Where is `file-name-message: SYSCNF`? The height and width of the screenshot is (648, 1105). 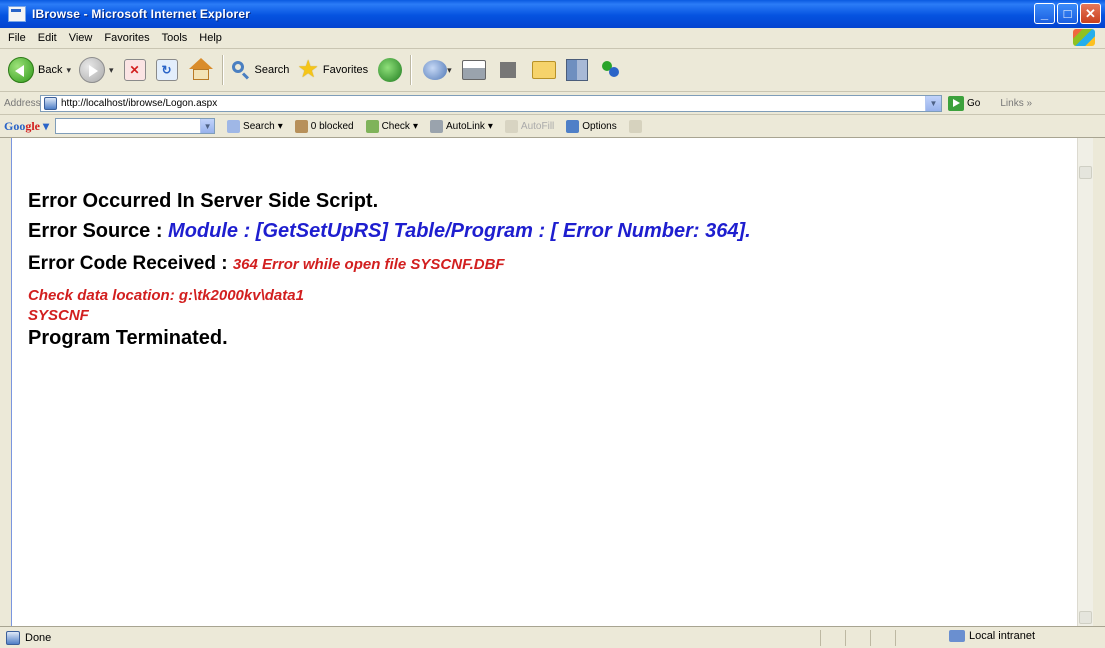
file-name-message: SYSCNF is located at coordinates (58, 315).